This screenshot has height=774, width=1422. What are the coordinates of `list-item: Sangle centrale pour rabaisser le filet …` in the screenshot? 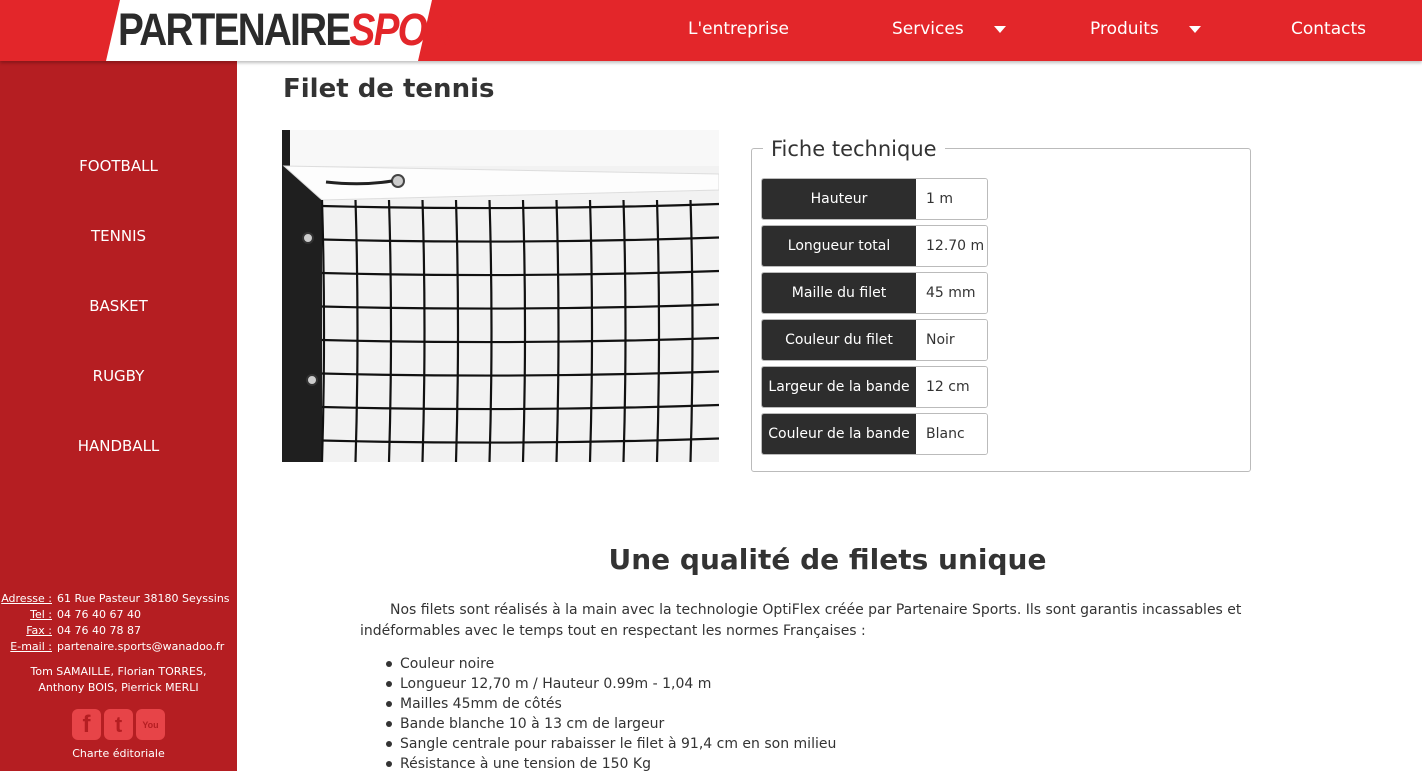 It's located at (611, 744).